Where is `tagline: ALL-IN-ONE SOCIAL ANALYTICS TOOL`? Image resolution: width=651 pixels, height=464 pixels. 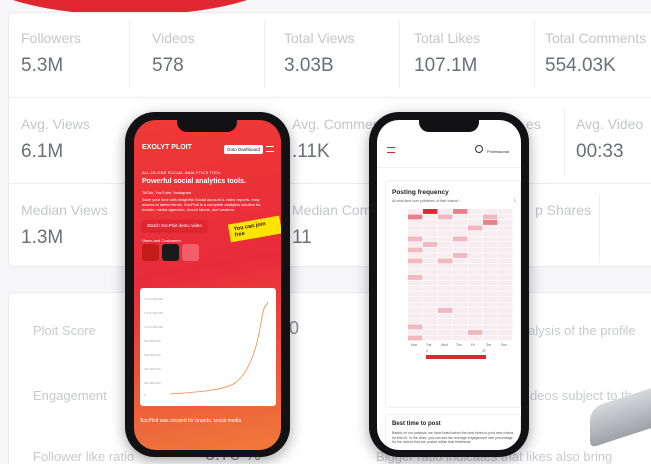
tagline: ALL-IN-ONE SOCIAL ANALYTICS TOOL is located at coordinates (182, 172).